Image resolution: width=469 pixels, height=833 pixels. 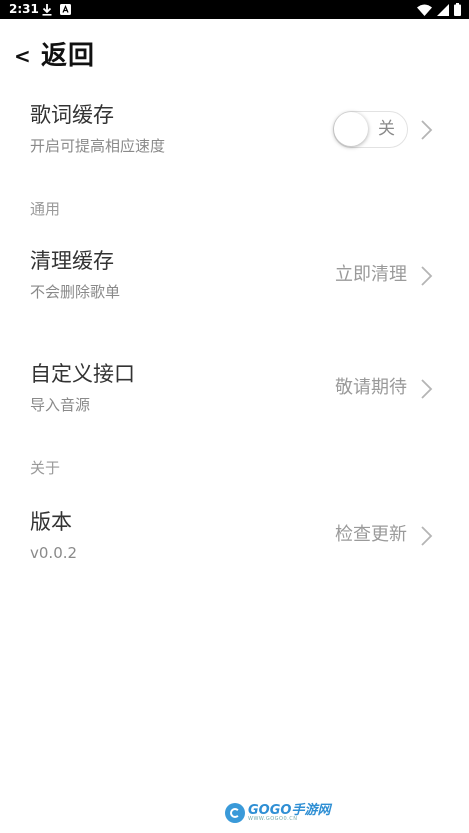 What do you see at coordinates (234, 131) in the screenshot?
I see `lyrics-cache-row: 歌词缓存 开启可提高相应速度 关` at bounding box center [234, 131].